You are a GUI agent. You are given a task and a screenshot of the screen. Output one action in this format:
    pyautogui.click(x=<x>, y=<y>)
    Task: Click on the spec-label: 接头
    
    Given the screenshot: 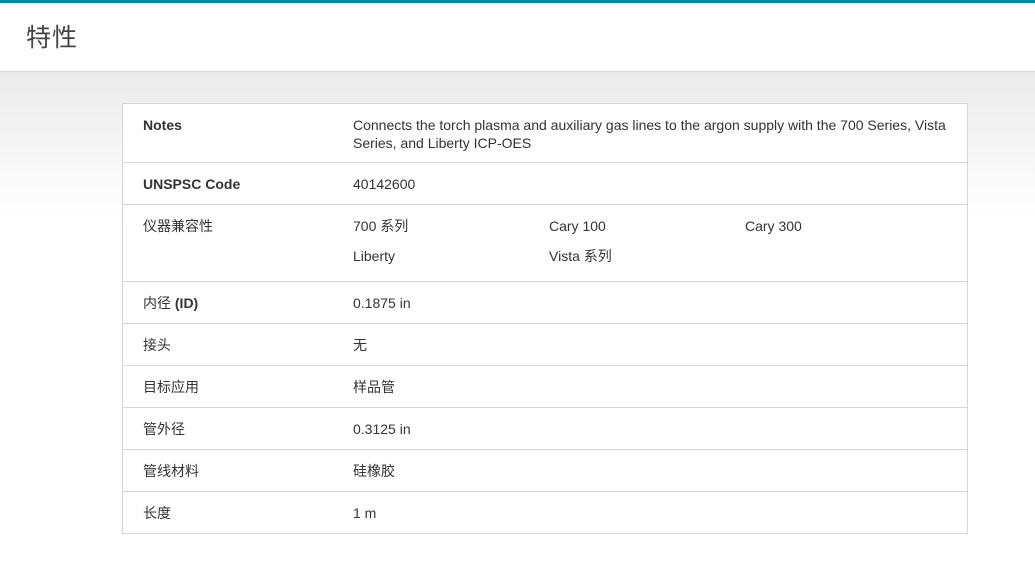 What is the action you would take?
    pyautogui.click(x=157, y=345)
    